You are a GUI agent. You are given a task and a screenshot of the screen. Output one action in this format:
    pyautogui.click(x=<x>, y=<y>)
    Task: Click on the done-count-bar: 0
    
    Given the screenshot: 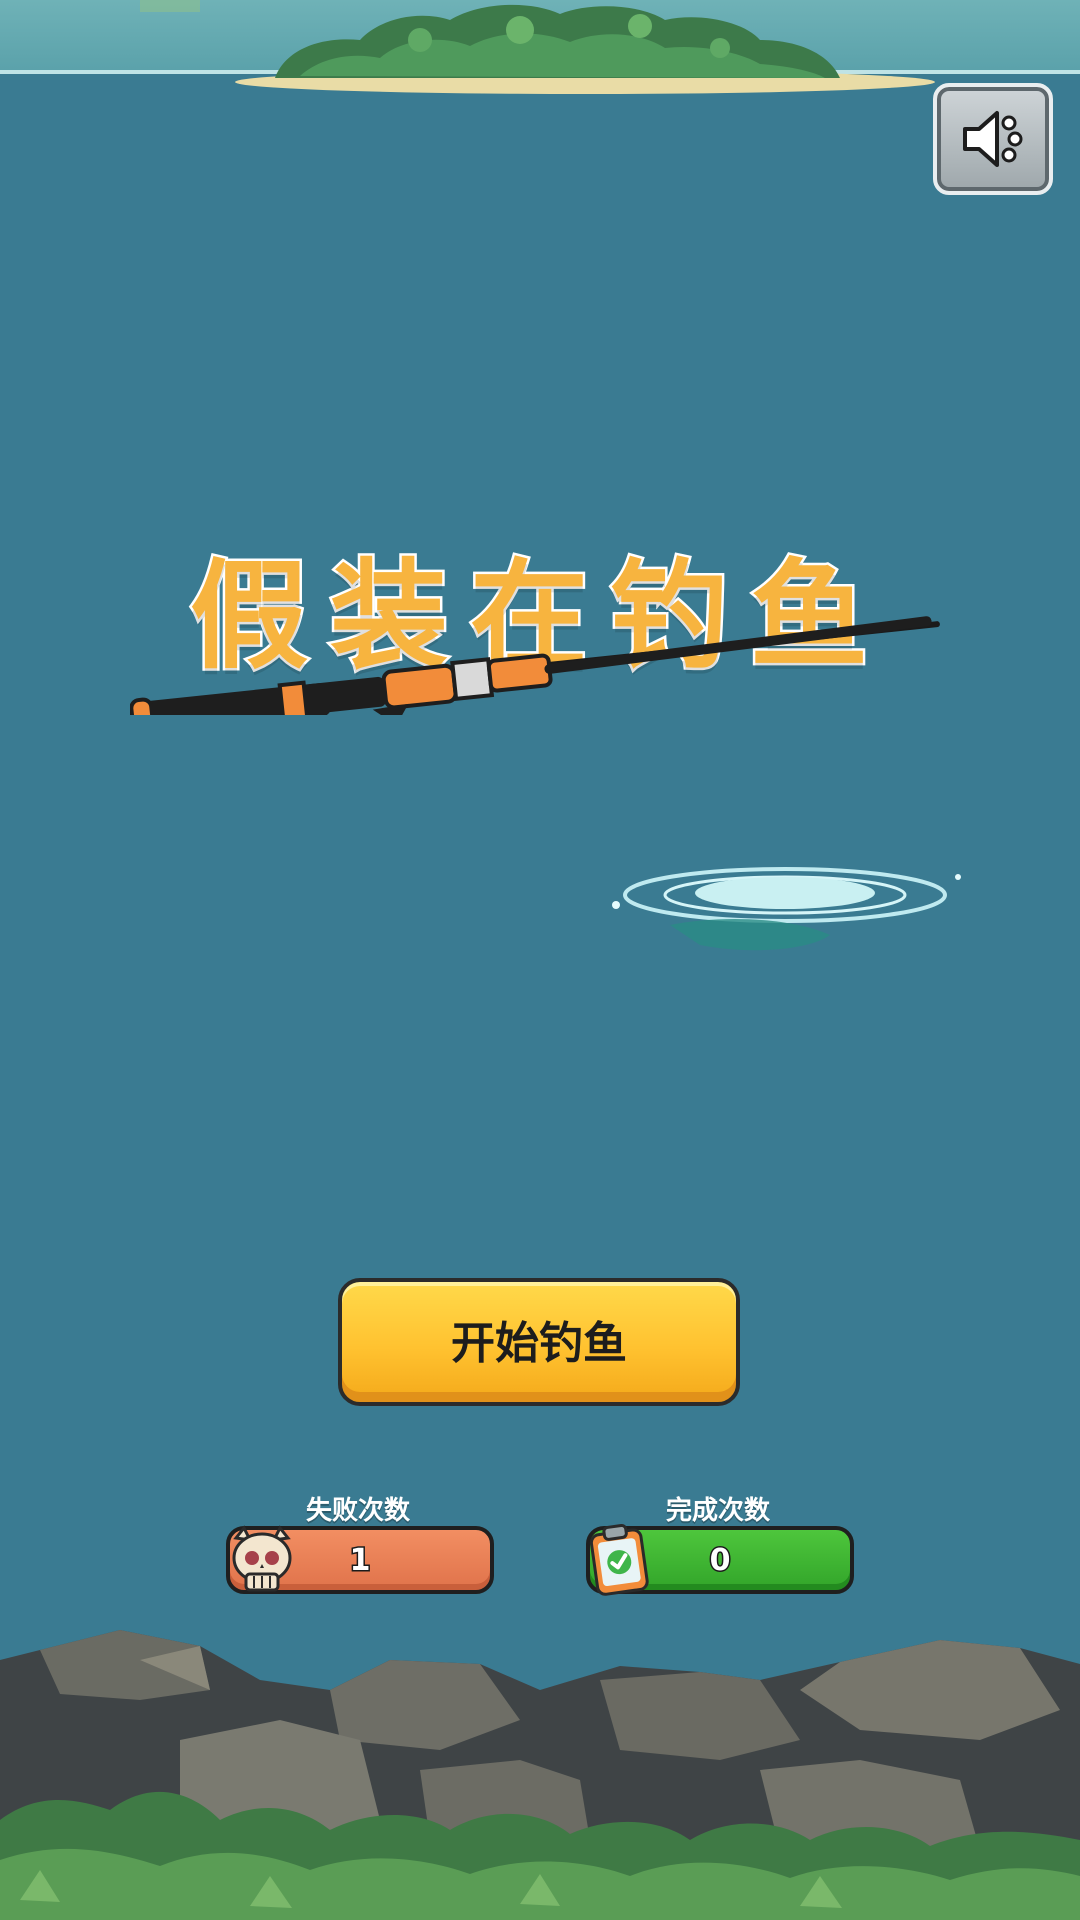 What is the action you would take?
    pyautogui.click(x=720, y=1559)
    